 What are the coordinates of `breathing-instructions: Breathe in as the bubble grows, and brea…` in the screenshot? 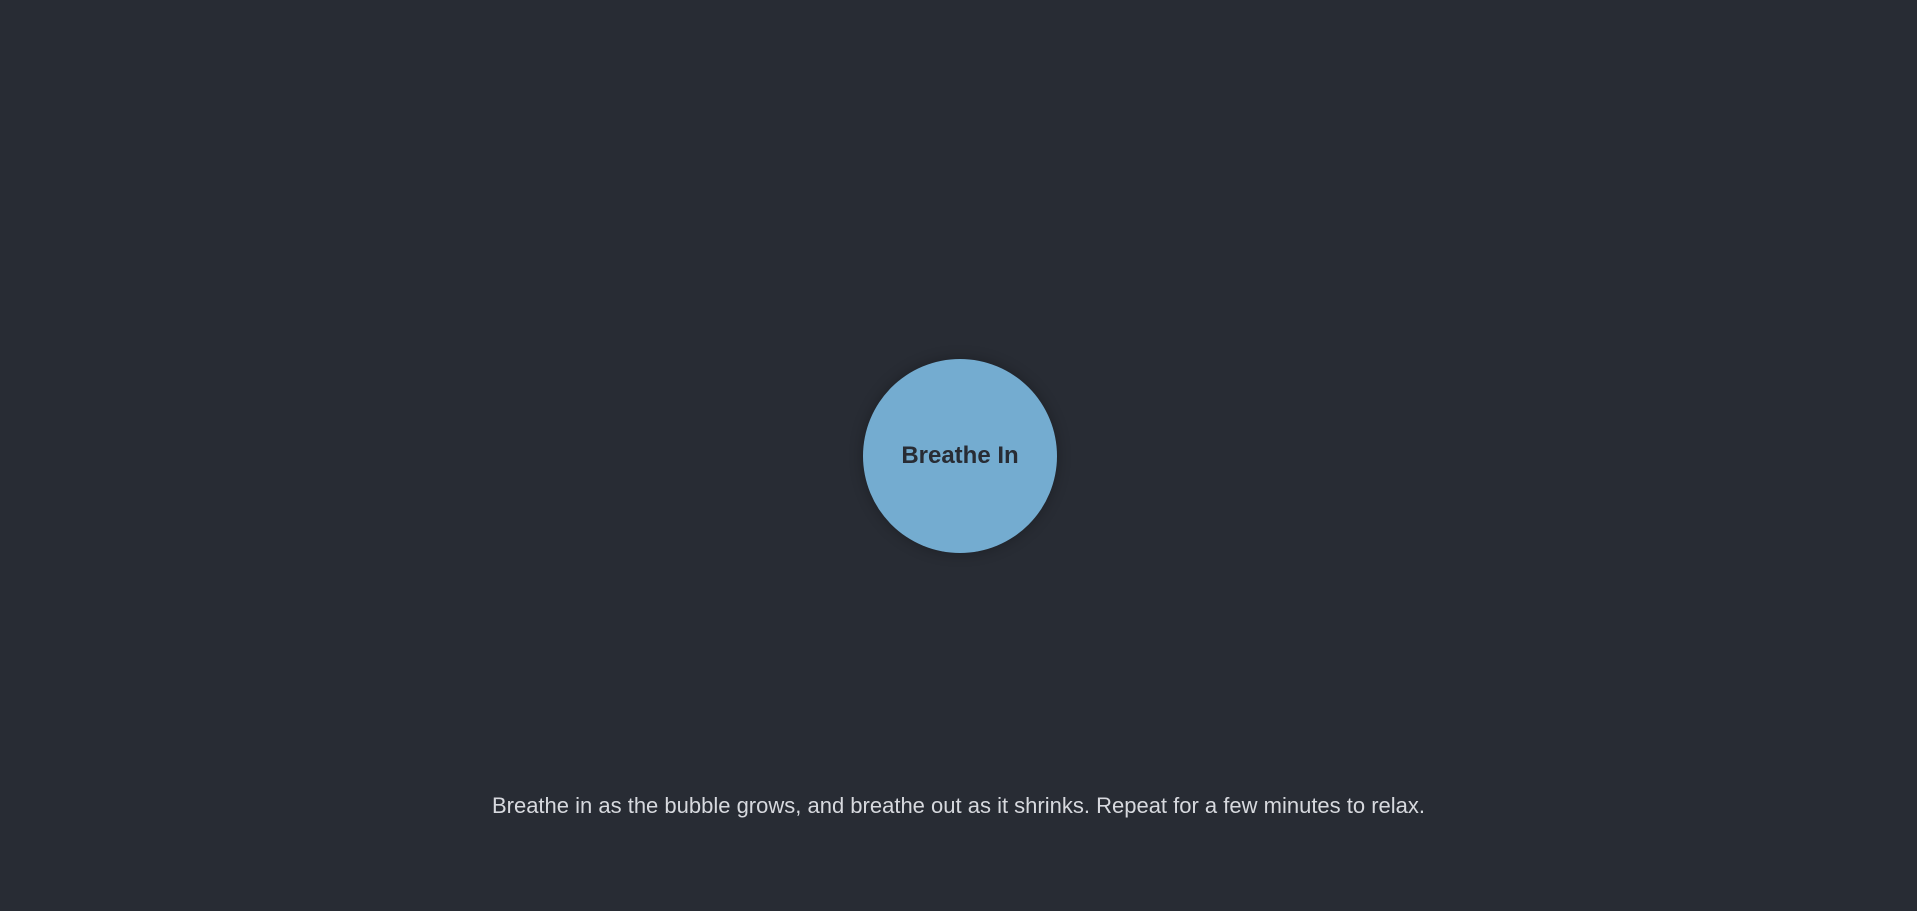 It's located at (958, 805).